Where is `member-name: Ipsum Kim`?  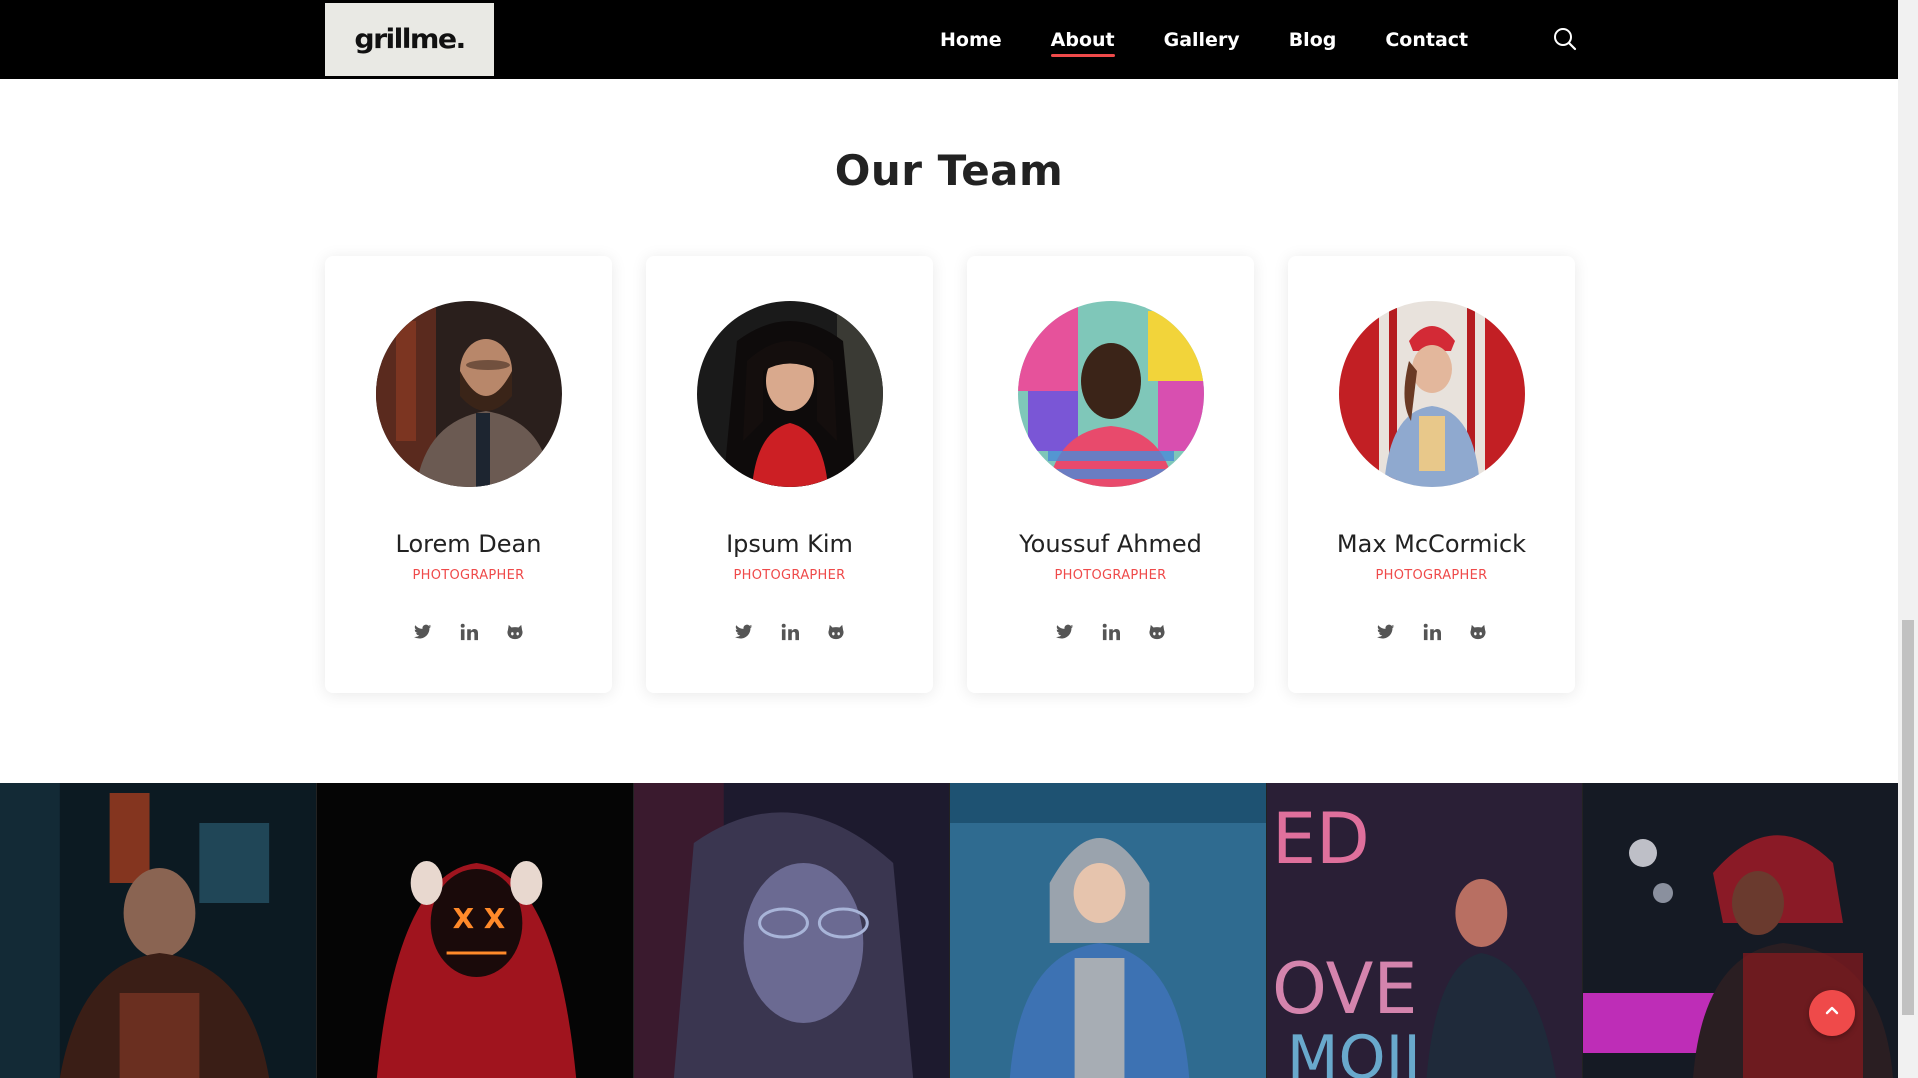
member-name: Ipsum Kim is located at coordinates (789, 544).